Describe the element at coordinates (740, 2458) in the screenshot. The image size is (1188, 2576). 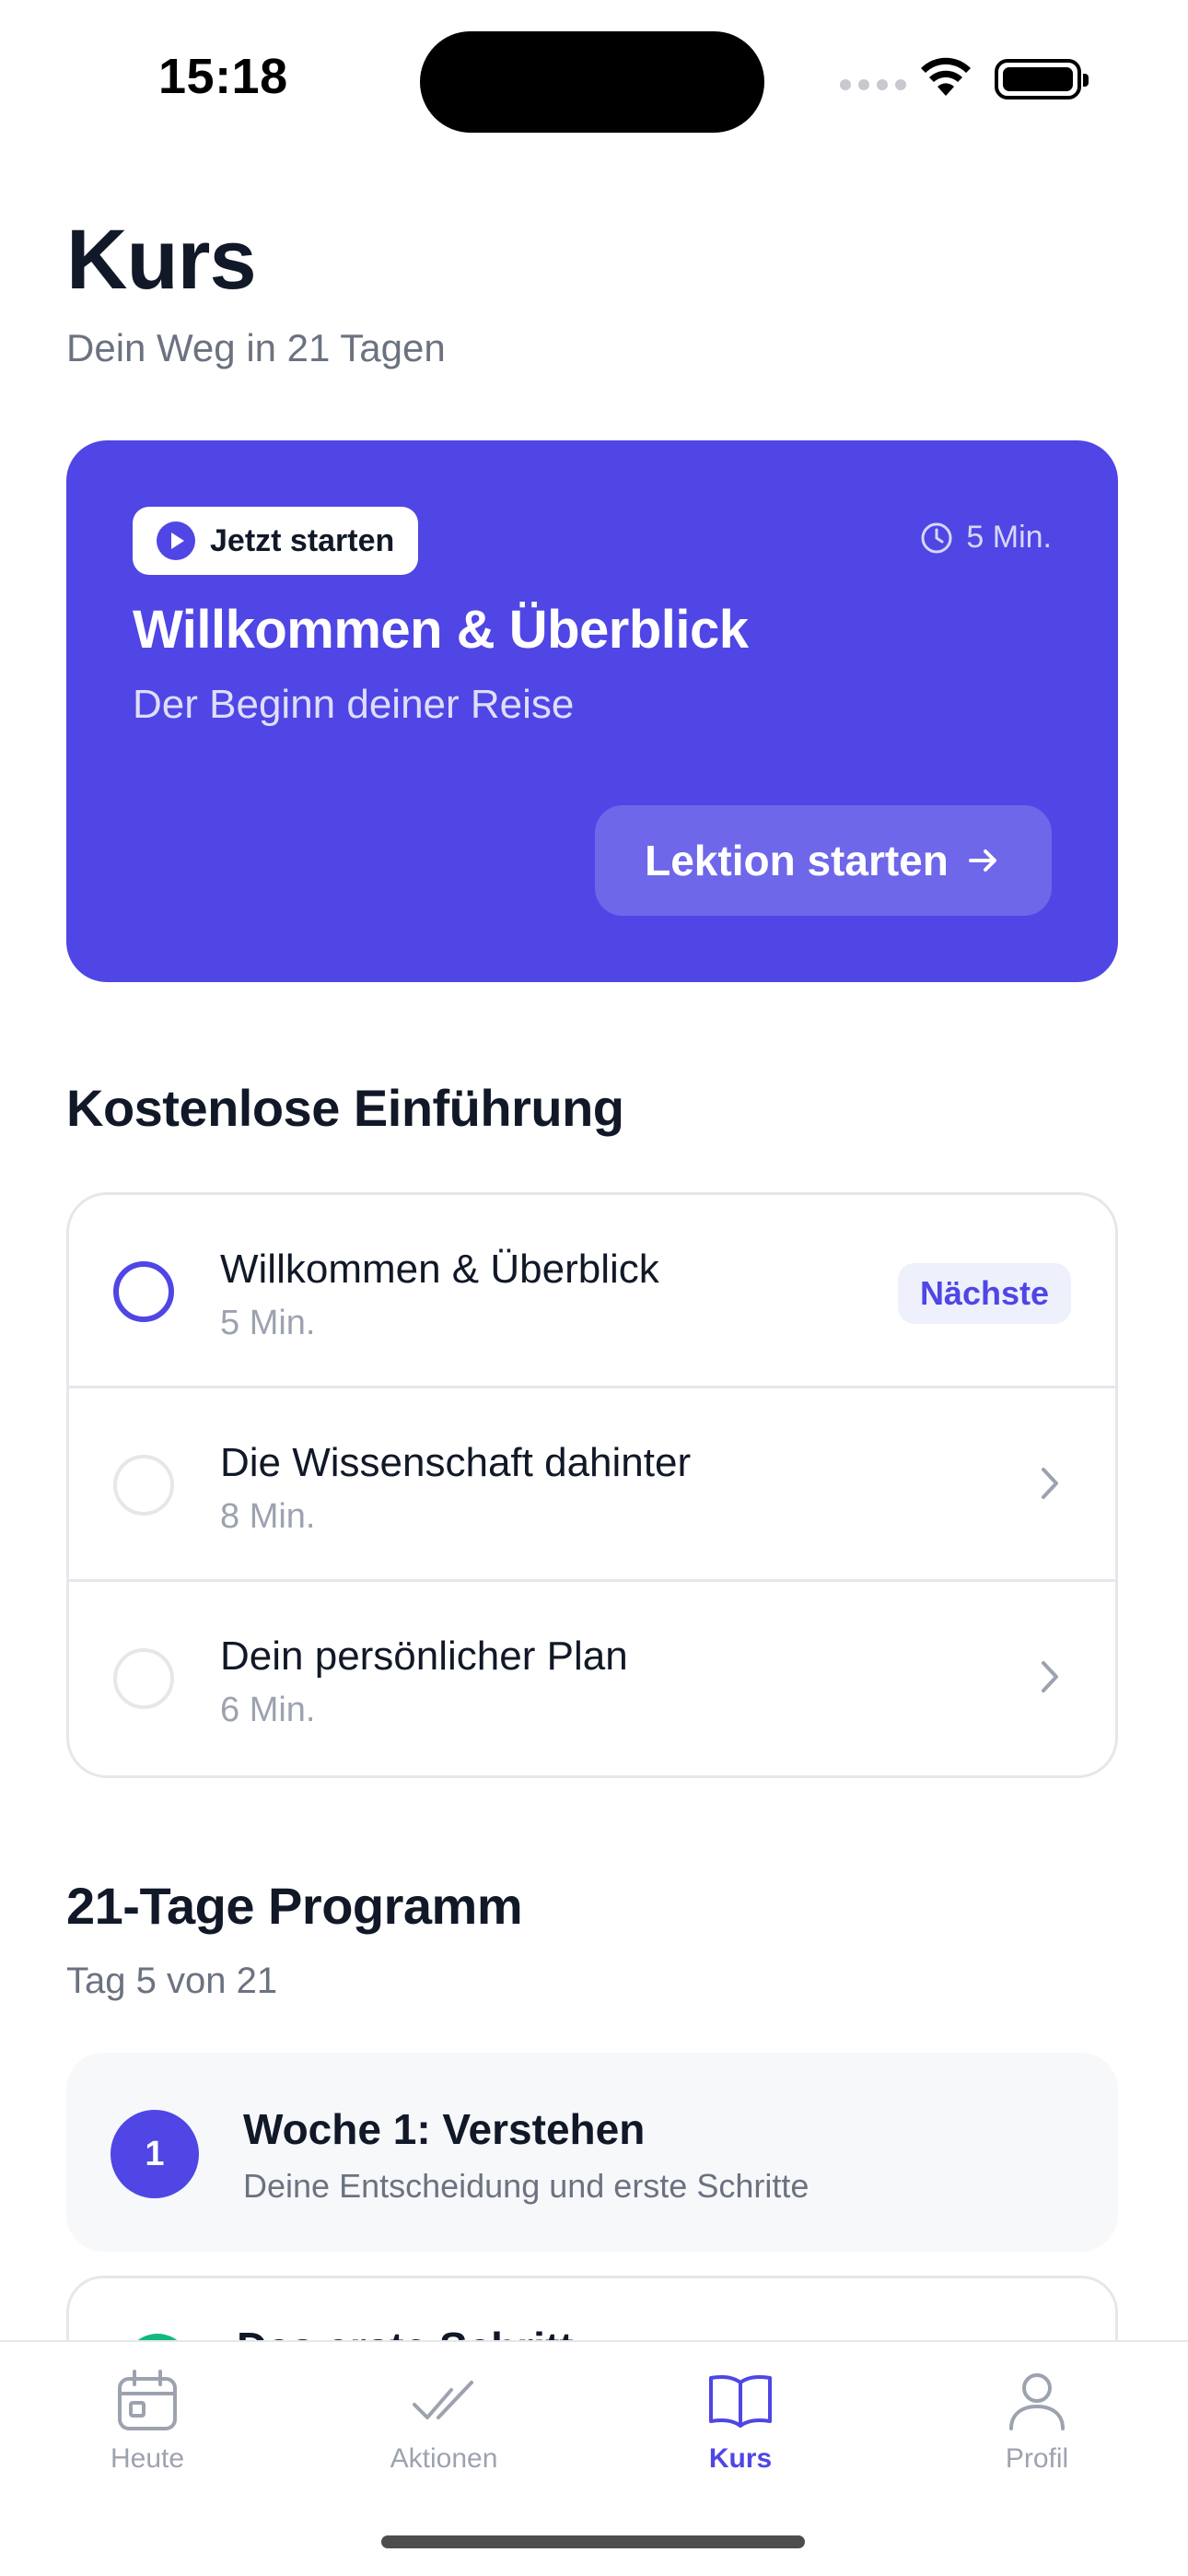
I see `tab-label: Kurs` at that location.